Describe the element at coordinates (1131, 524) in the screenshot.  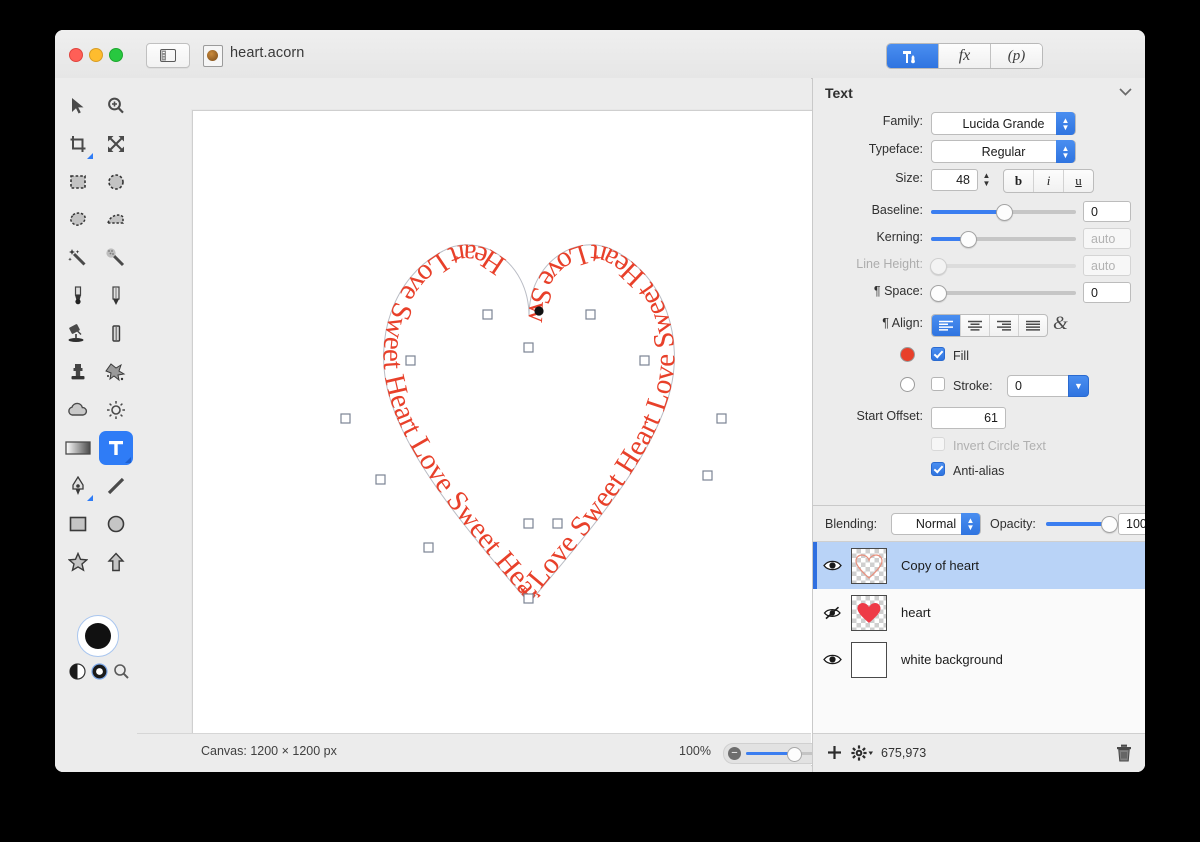
I see `opacity-input: 100%` at that location.